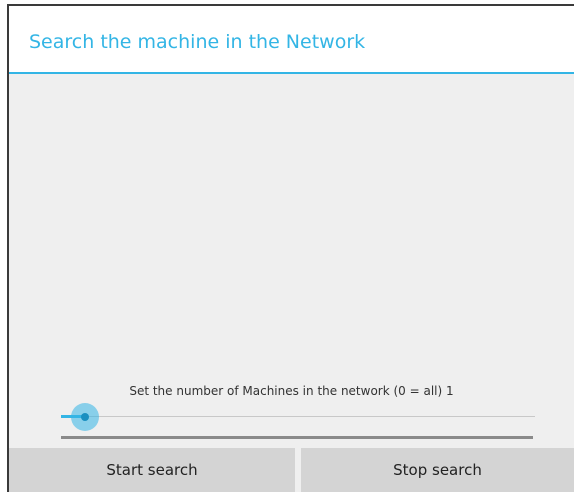 The width and height of the screenshot is (574, 492). I want to click on machine-count-slider, so click(298, 417).